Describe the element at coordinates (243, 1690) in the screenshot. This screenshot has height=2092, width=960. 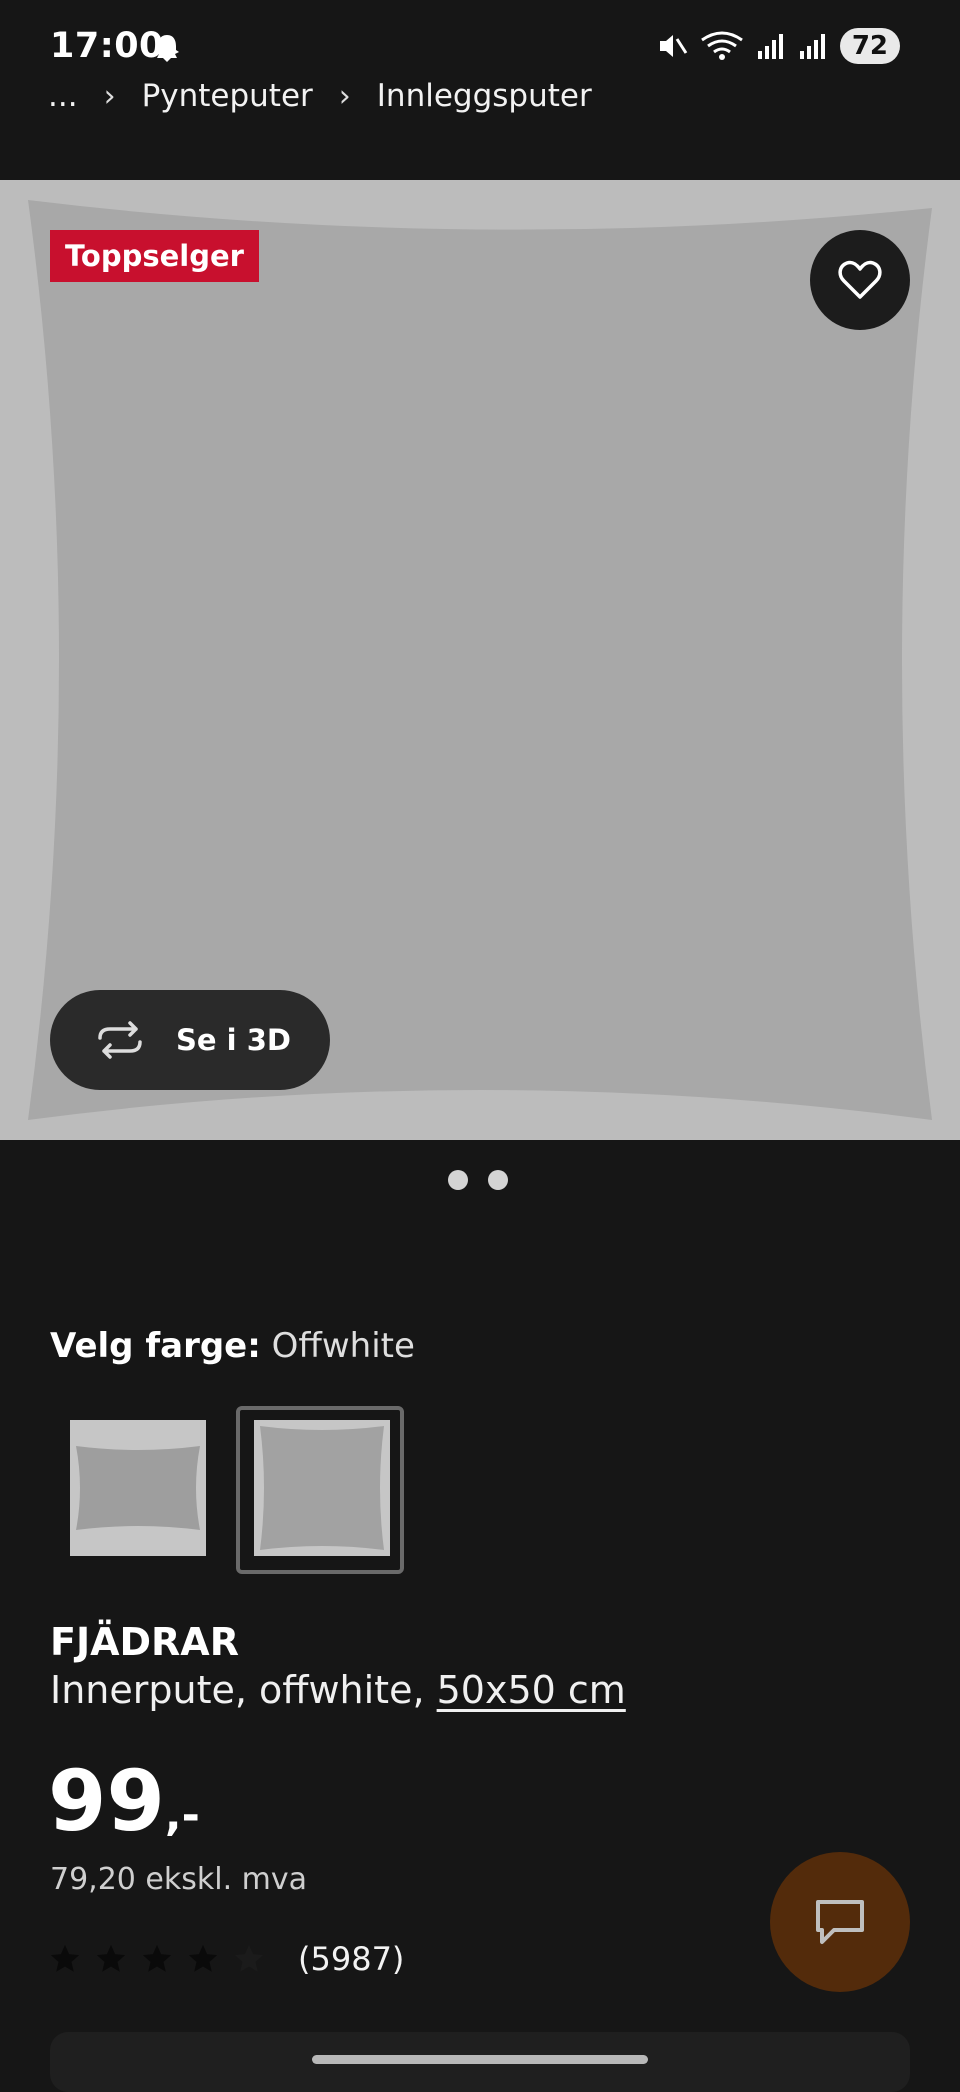
I see `product-description-text: Innerpute, offwhite,` at that location.